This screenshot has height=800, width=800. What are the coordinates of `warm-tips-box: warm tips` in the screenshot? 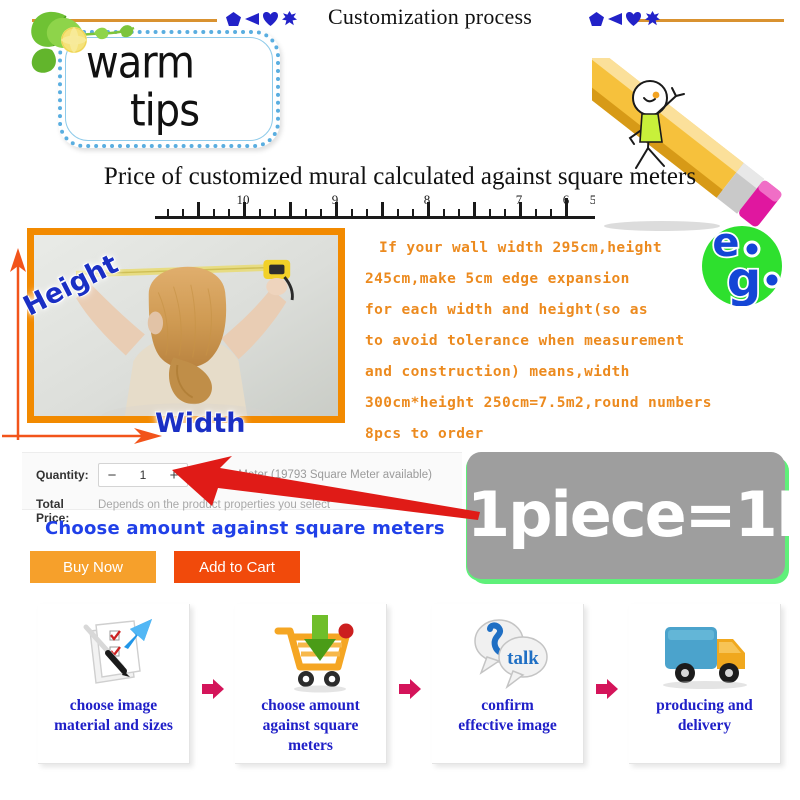 It's located at (155, 79).